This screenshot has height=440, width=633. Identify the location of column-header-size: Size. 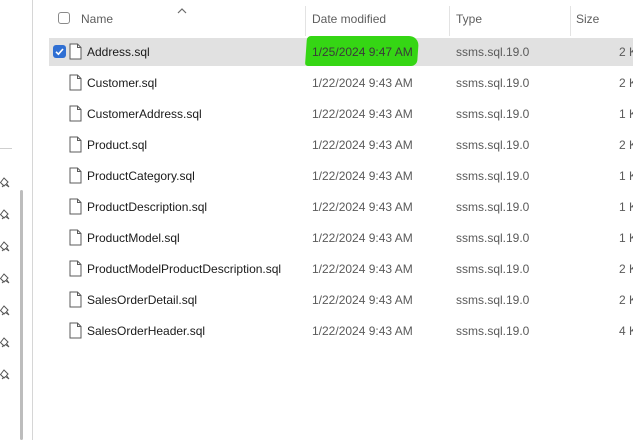
(587, 19).